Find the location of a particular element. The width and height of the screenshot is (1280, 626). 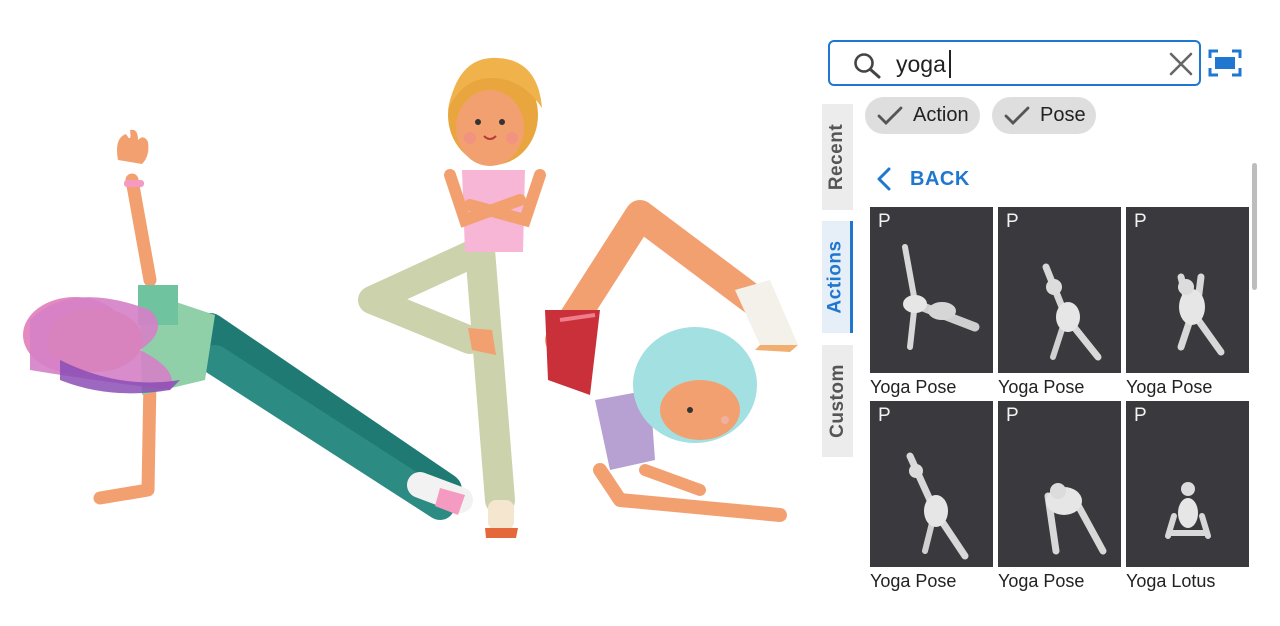

tab-actions: Actions is located at coordinates (837, 277).